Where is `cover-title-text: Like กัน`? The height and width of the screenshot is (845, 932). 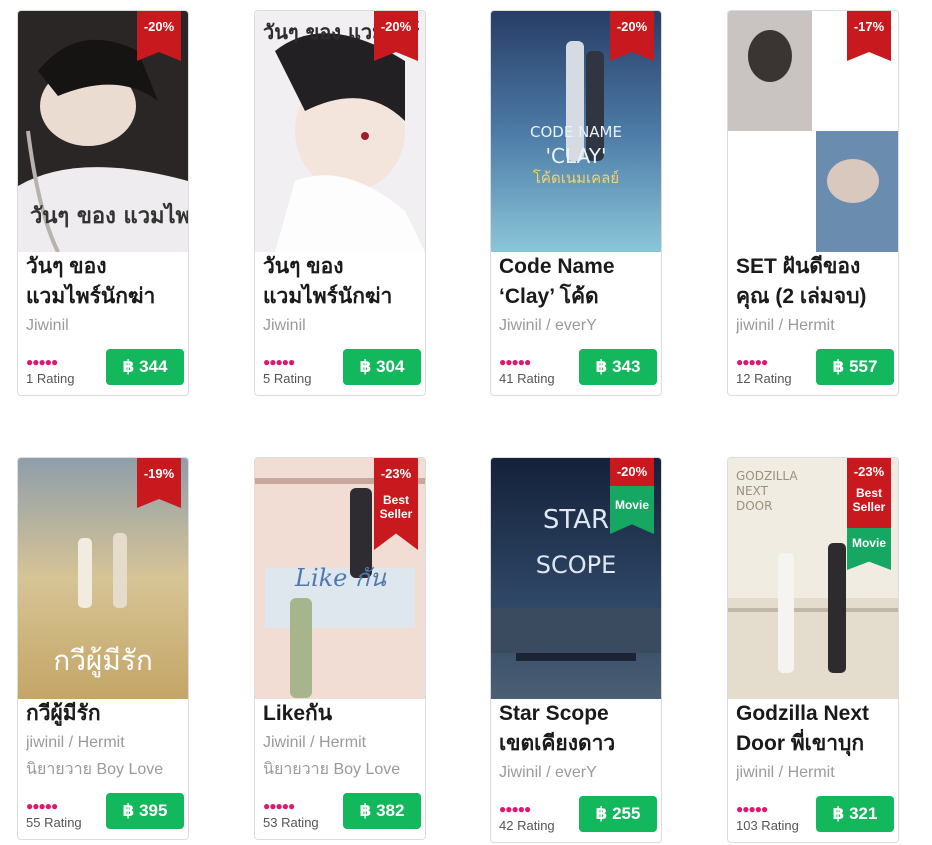
cover-title-text: Like กัน is located at coordinates (340, 578).